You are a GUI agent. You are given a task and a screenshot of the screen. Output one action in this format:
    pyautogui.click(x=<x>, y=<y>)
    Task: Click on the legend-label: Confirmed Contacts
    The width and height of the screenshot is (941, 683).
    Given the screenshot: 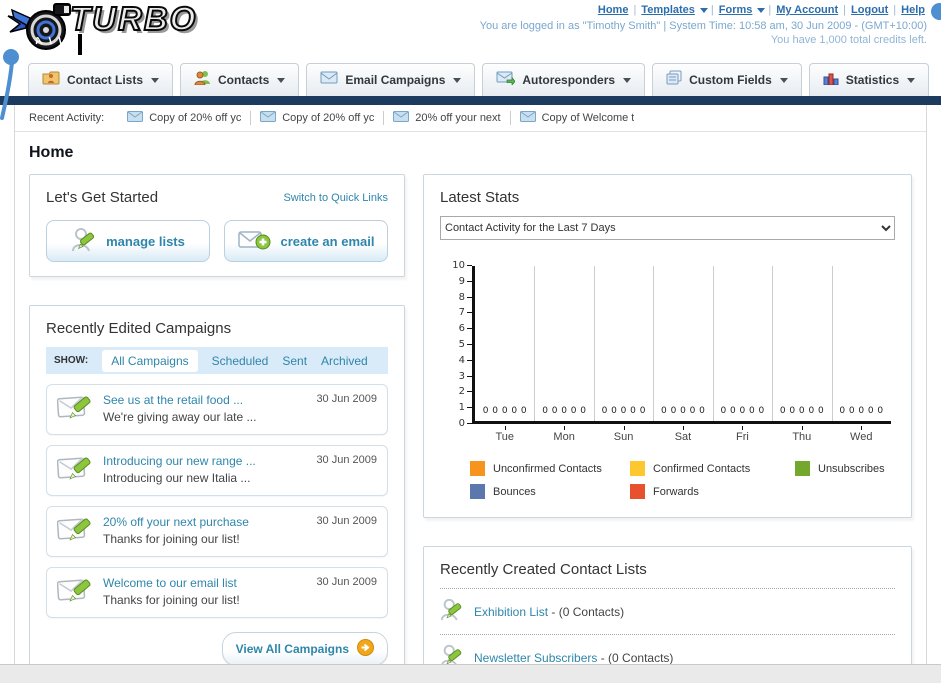 What is the action you would take?
    pyautogui.click(x=702, y=468)
    